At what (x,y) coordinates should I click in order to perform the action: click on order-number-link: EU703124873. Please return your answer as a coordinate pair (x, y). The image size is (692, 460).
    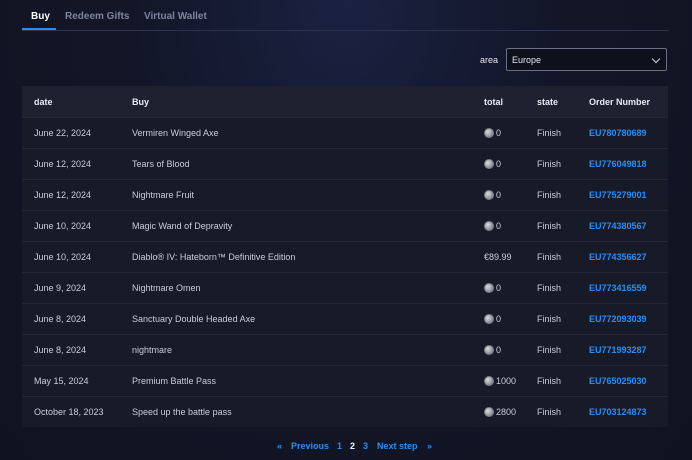
    Looking at the image, I should click on (618, 412).